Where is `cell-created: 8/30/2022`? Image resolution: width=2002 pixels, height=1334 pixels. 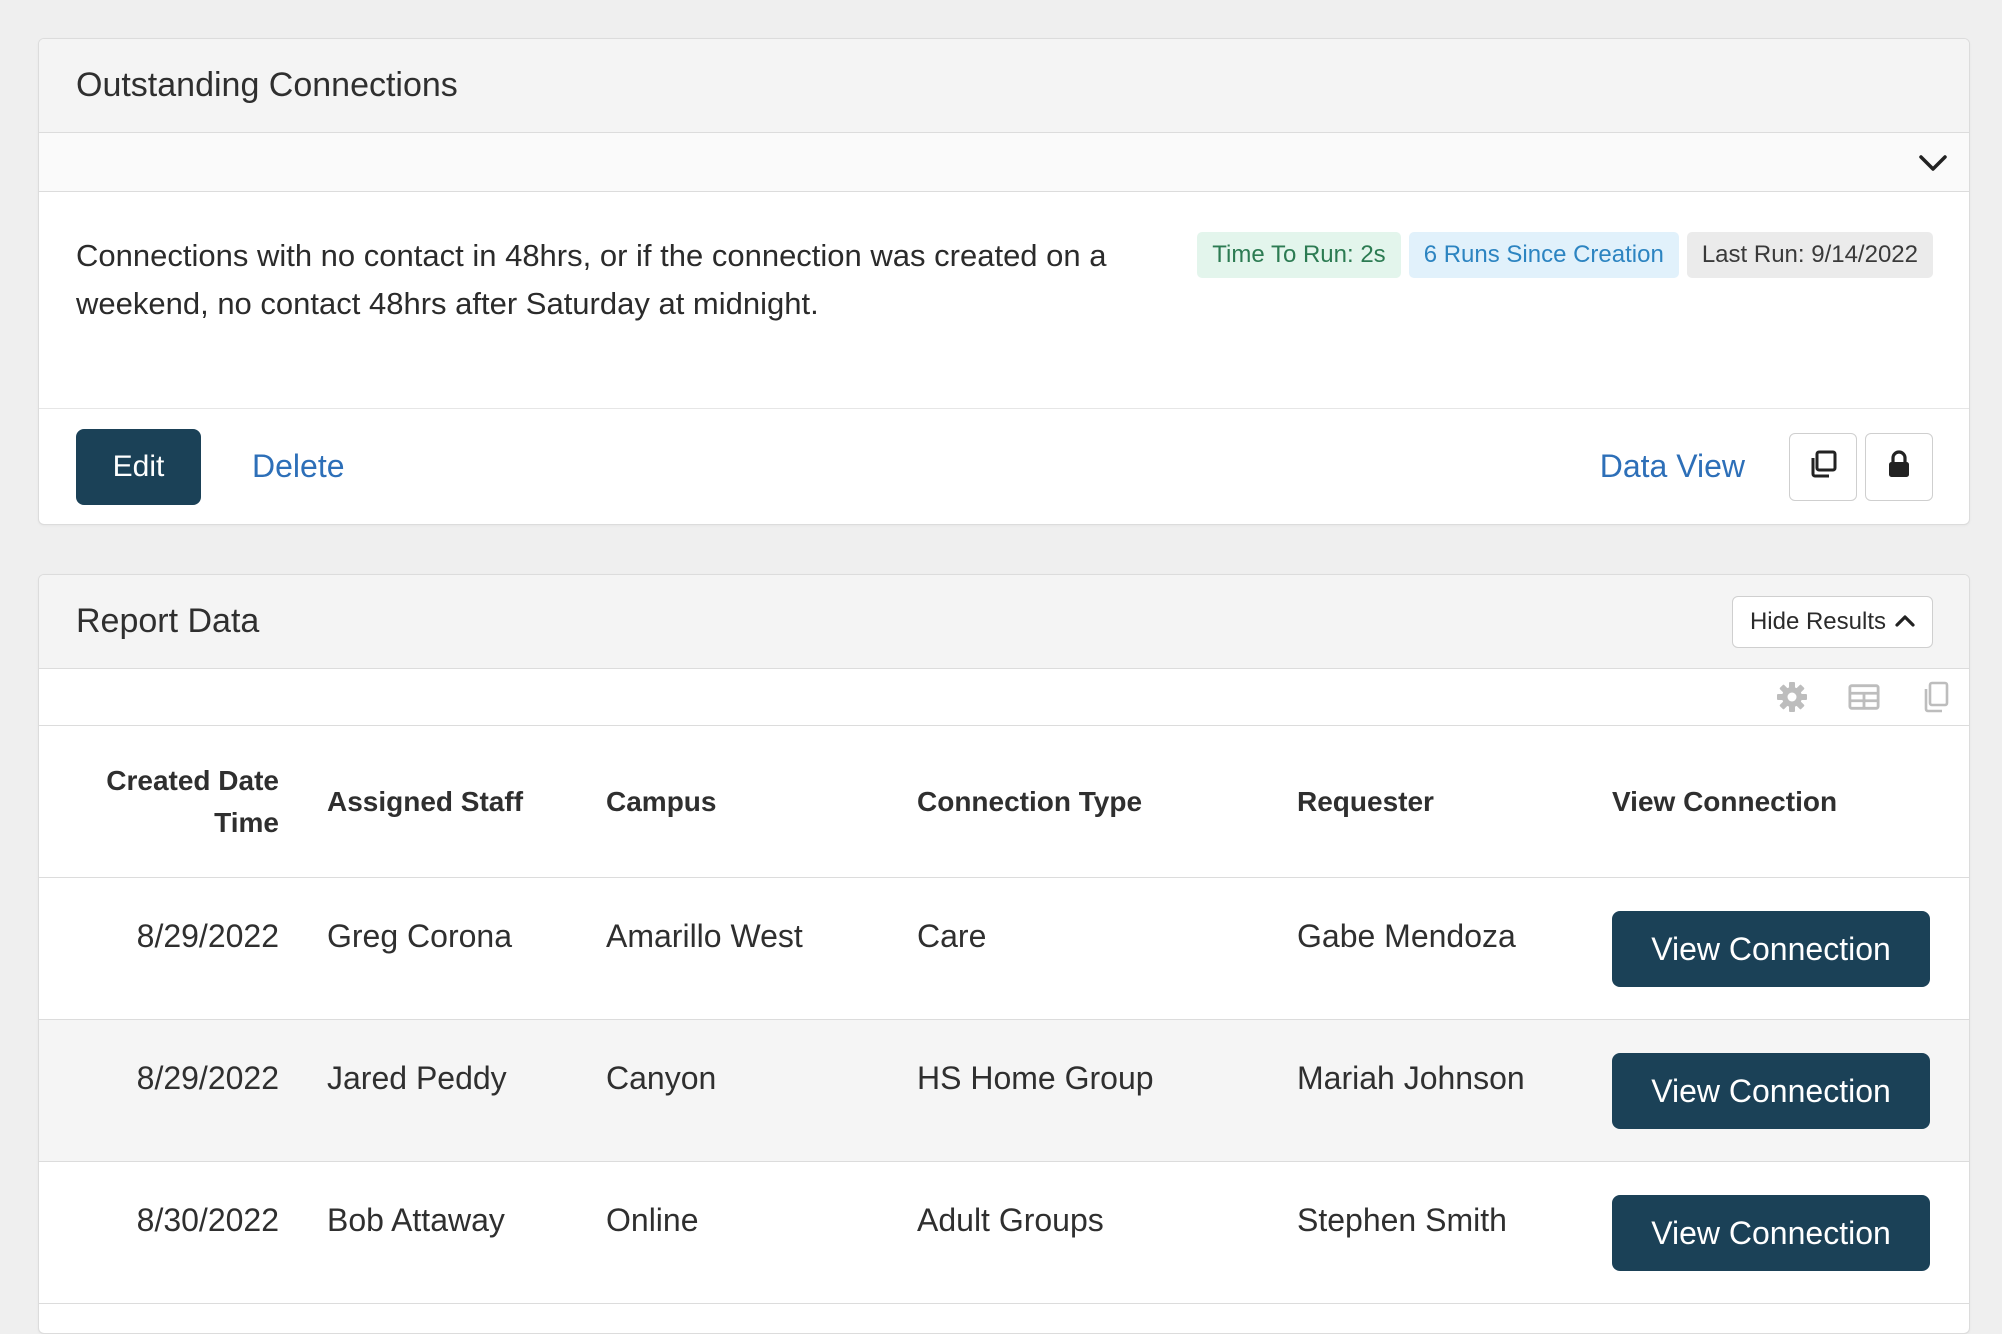
cell-created: 8/30/2022 is located at coordinates (159, 1232).